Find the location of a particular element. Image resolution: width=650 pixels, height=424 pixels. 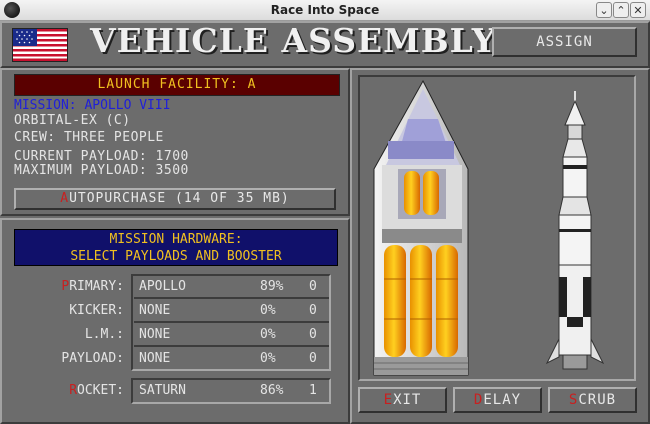

delay-label: ELAY is located at coordinates (502, 400).